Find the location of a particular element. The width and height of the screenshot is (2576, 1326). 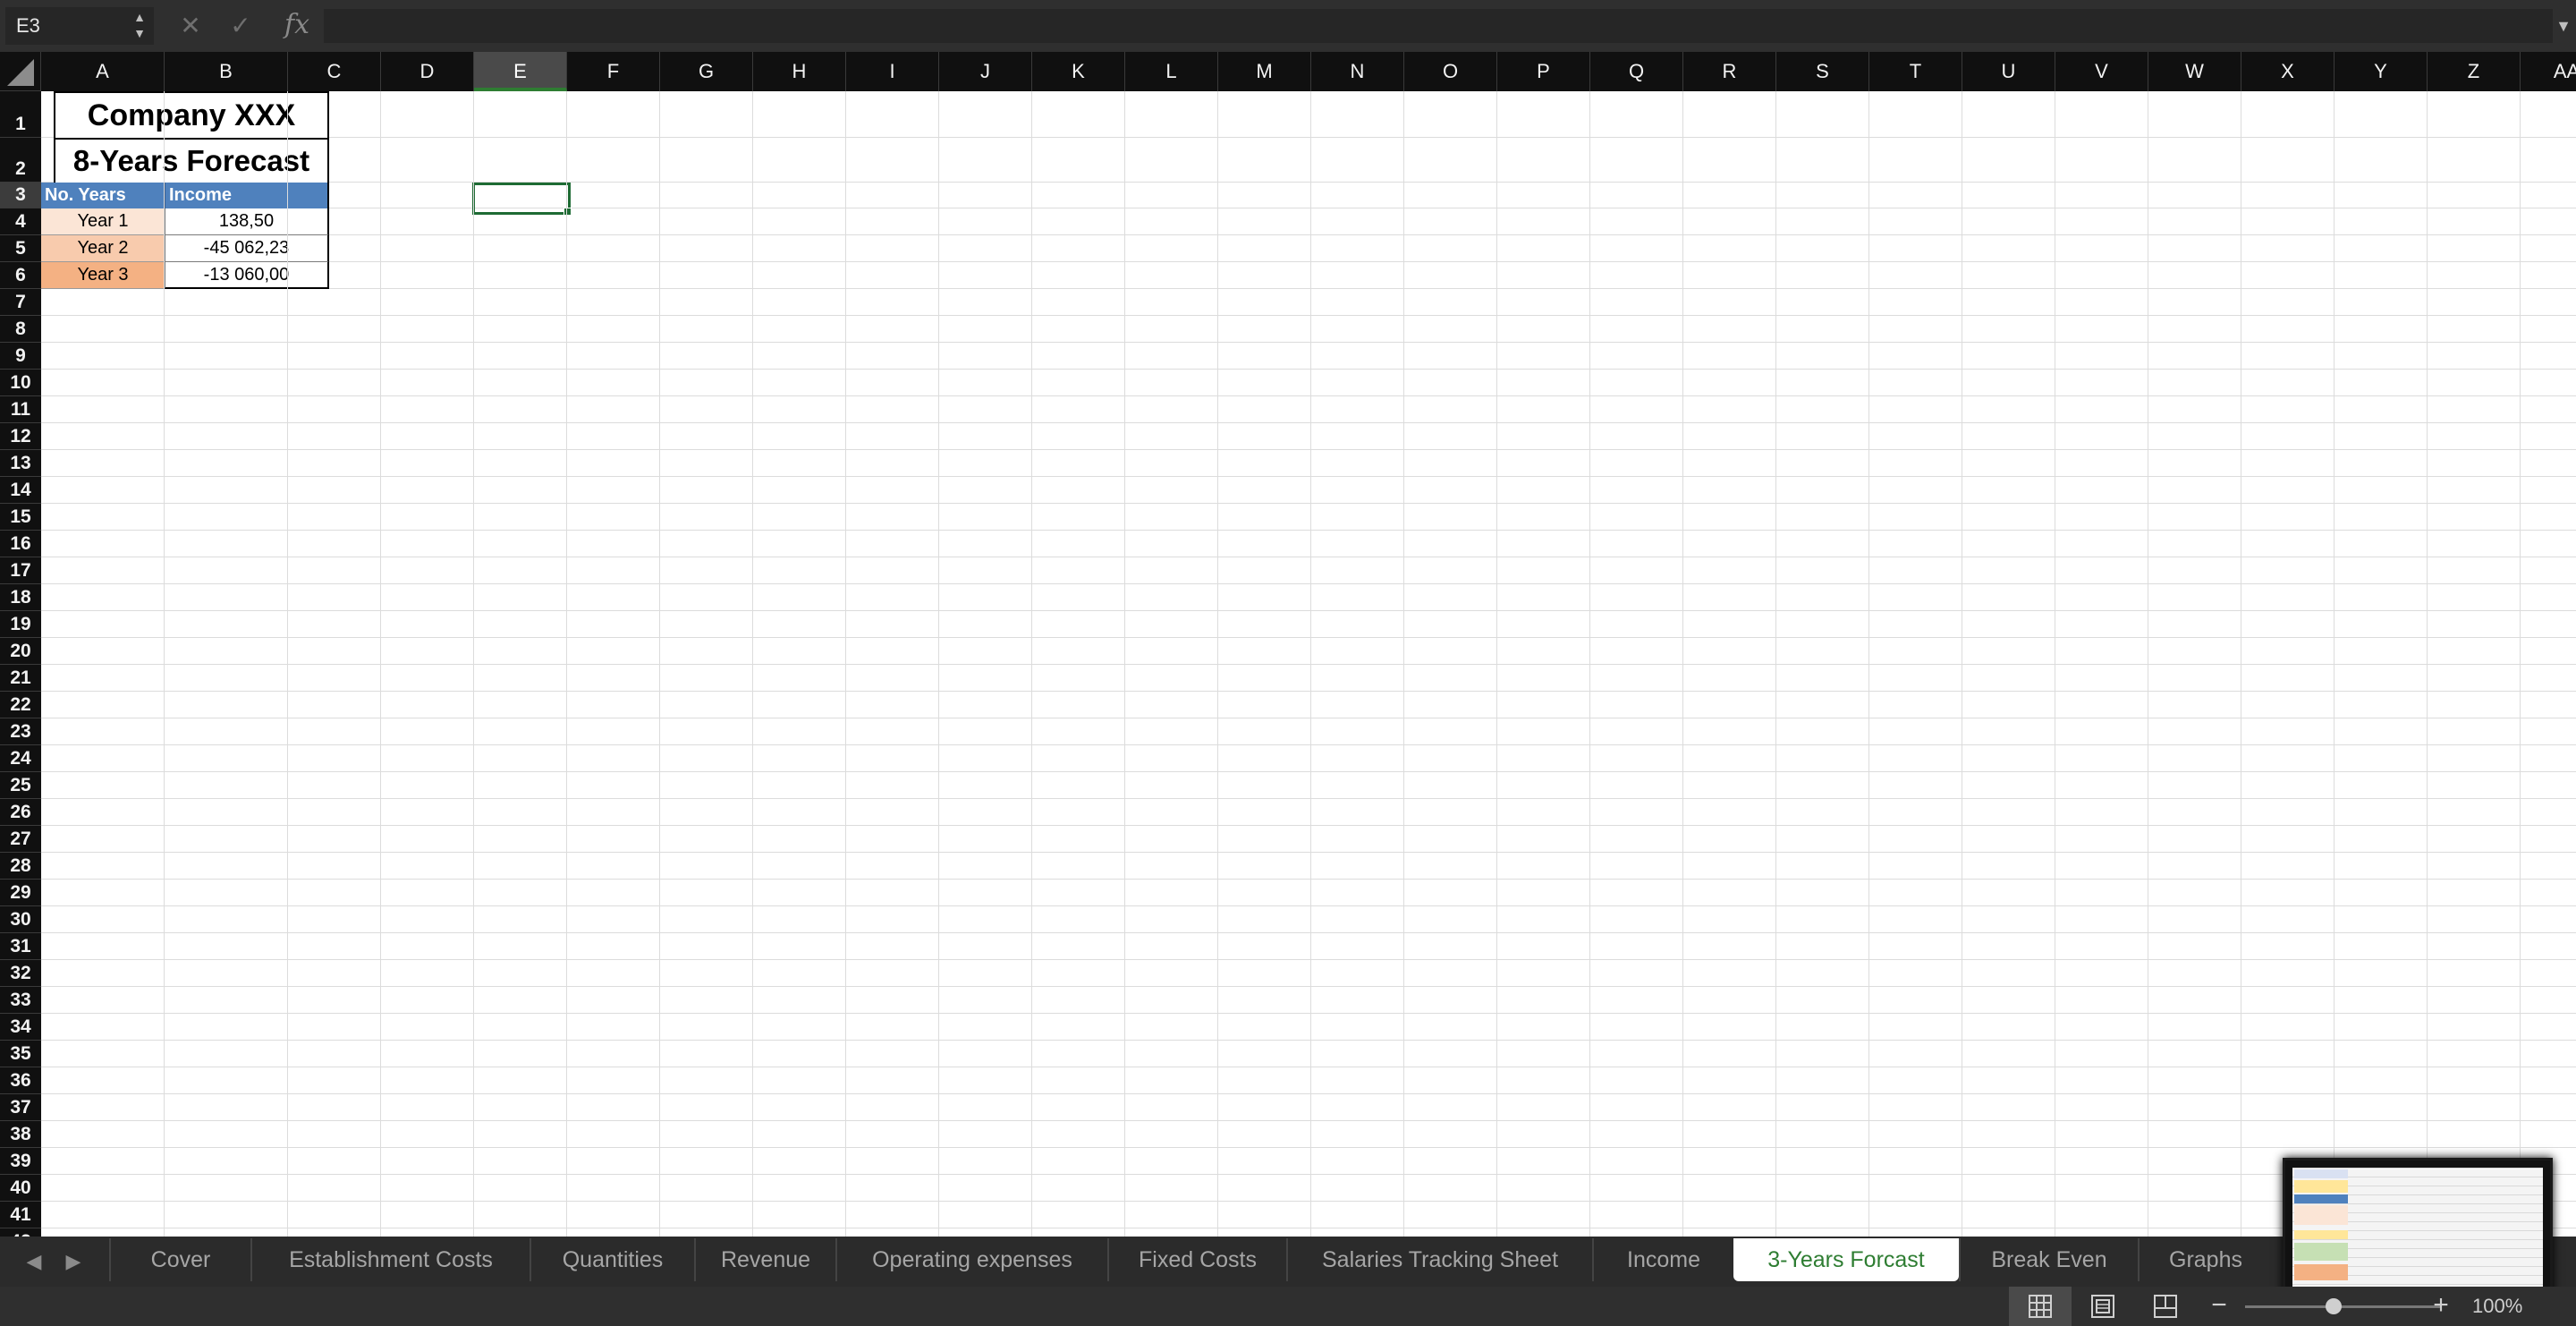

row-header-5: 5 is located at coordinates (20, 248).